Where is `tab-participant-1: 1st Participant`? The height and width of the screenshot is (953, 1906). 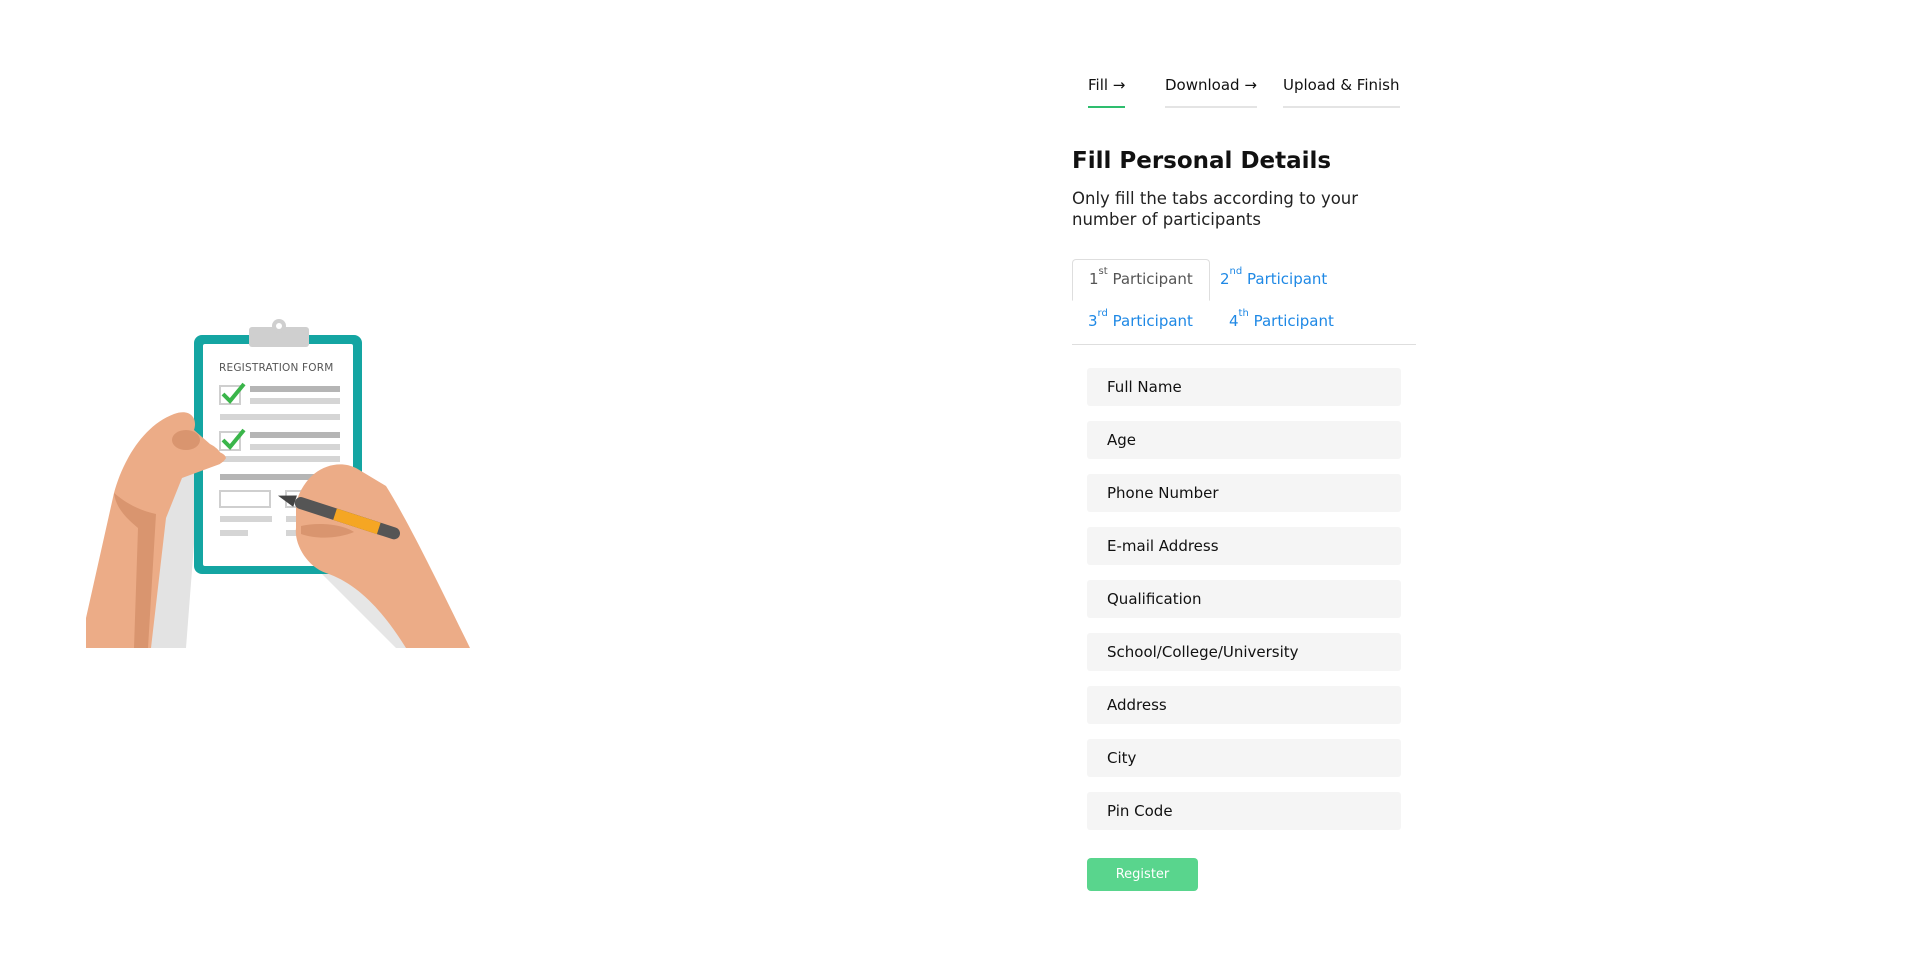
tab-participant-1: 1st Participant is located at coordinates (1141, 280).